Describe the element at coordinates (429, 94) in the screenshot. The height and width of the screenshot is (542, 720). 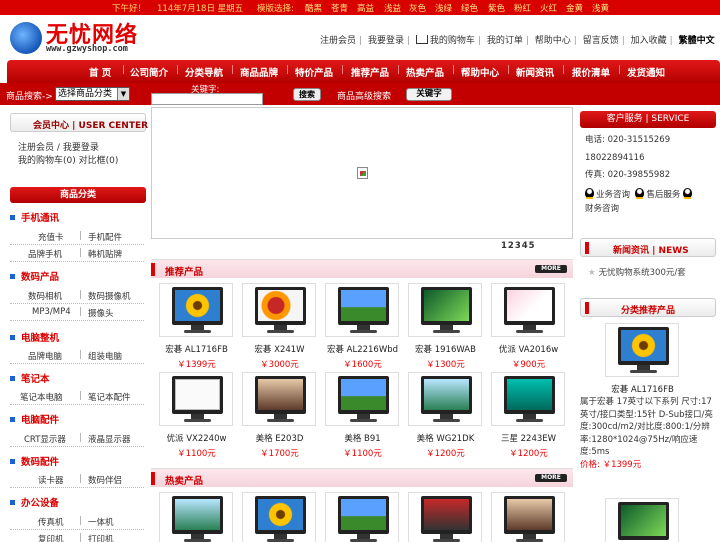
I see `keyword-button: 关键字` at that location.